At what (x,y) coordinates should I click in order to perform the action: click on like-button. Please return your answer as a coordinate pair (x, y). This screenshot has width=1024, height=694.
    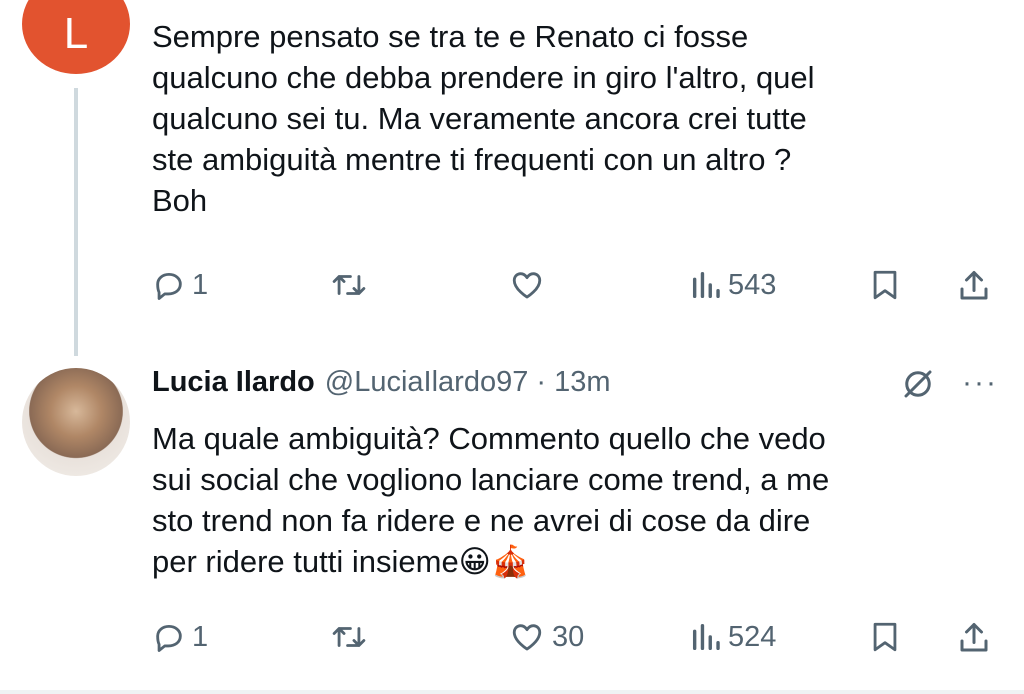
    Looking at the image, I should click on (527, 285).